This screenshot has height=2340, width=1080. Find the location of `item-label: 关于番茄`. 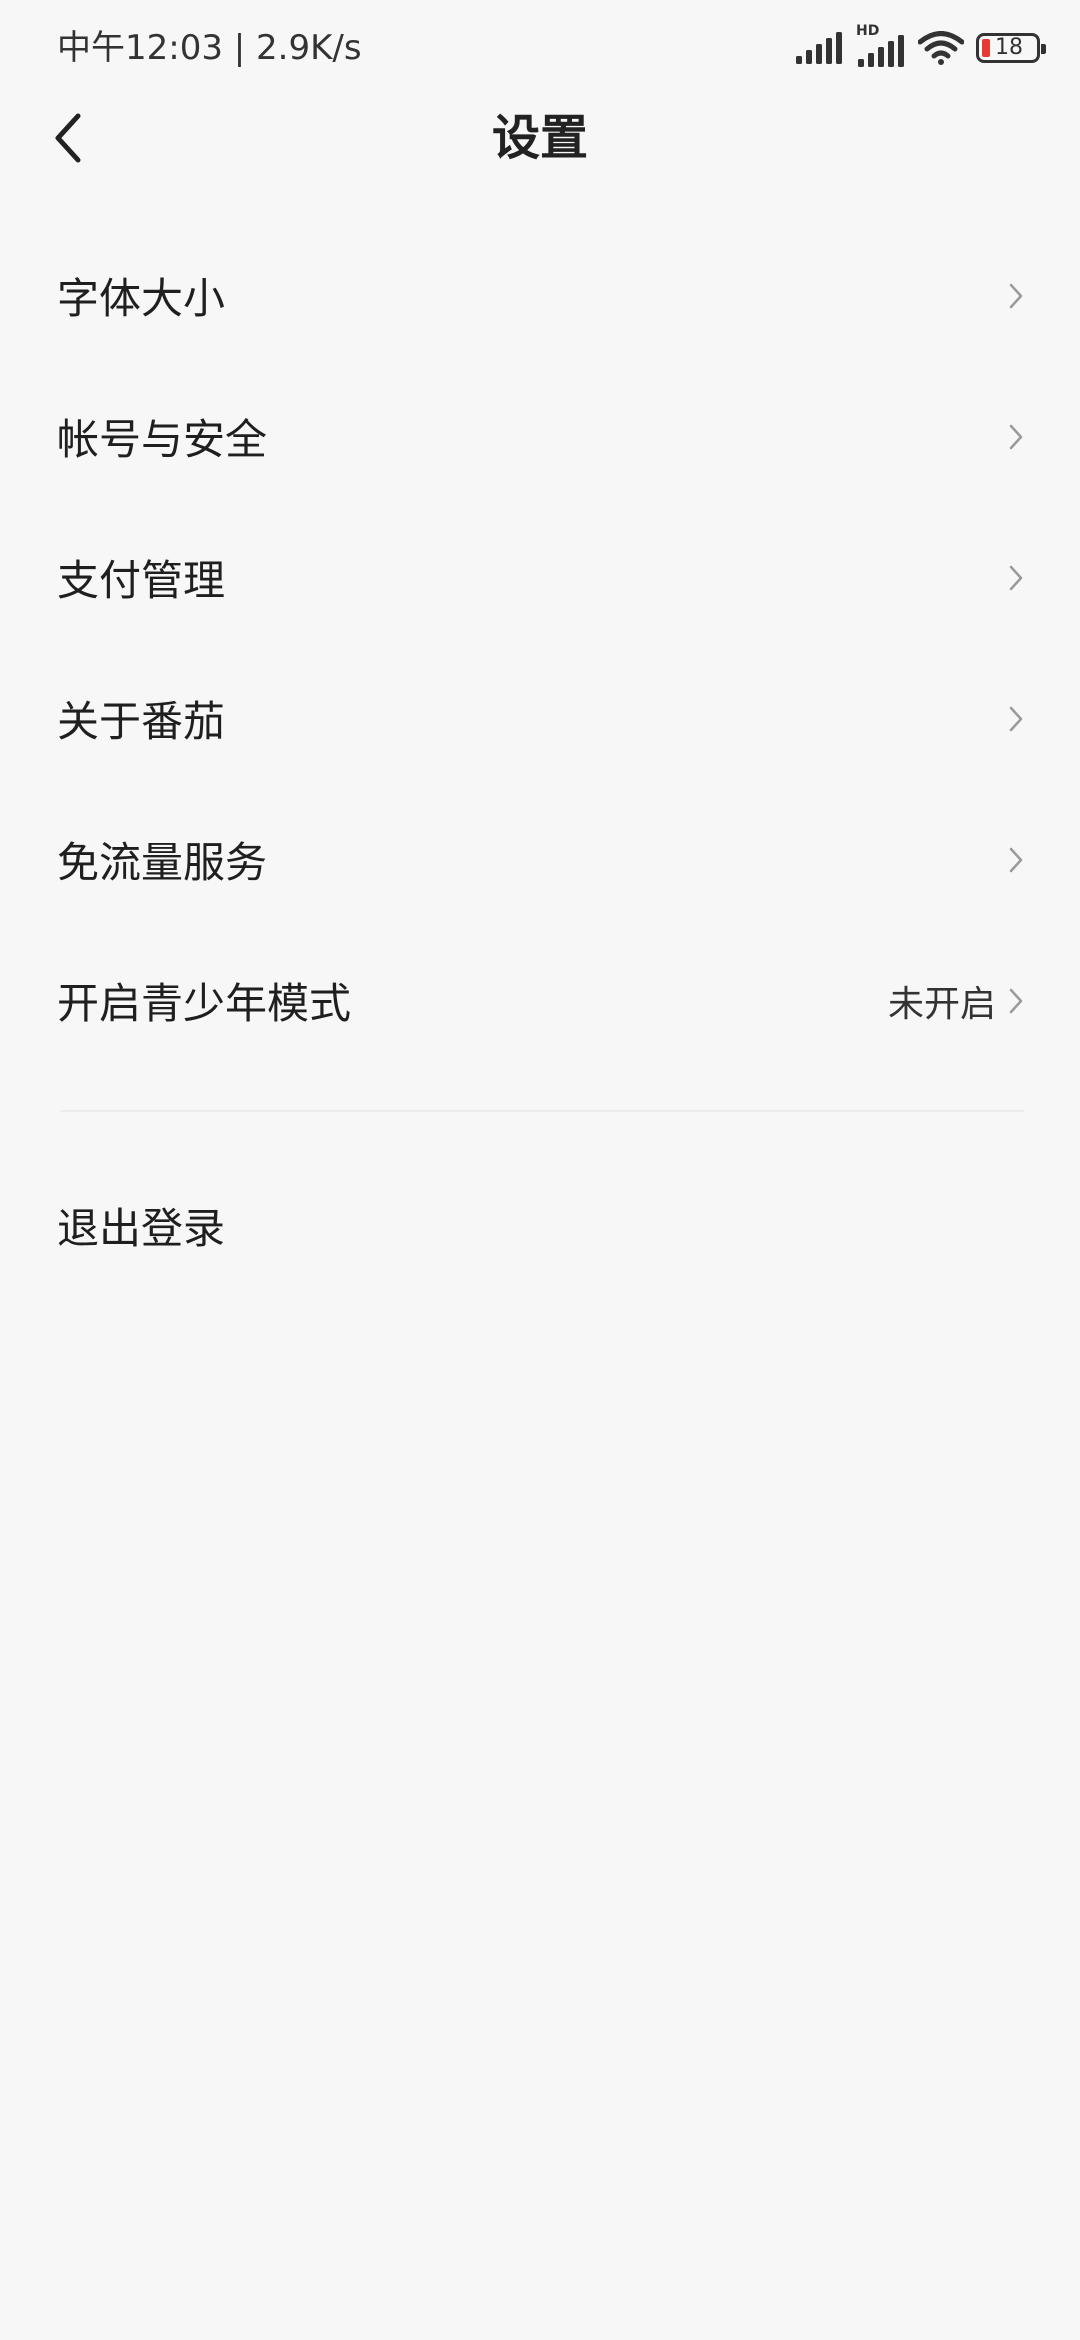

item-label: 关于番茄 is located at coordinates (141, 721).